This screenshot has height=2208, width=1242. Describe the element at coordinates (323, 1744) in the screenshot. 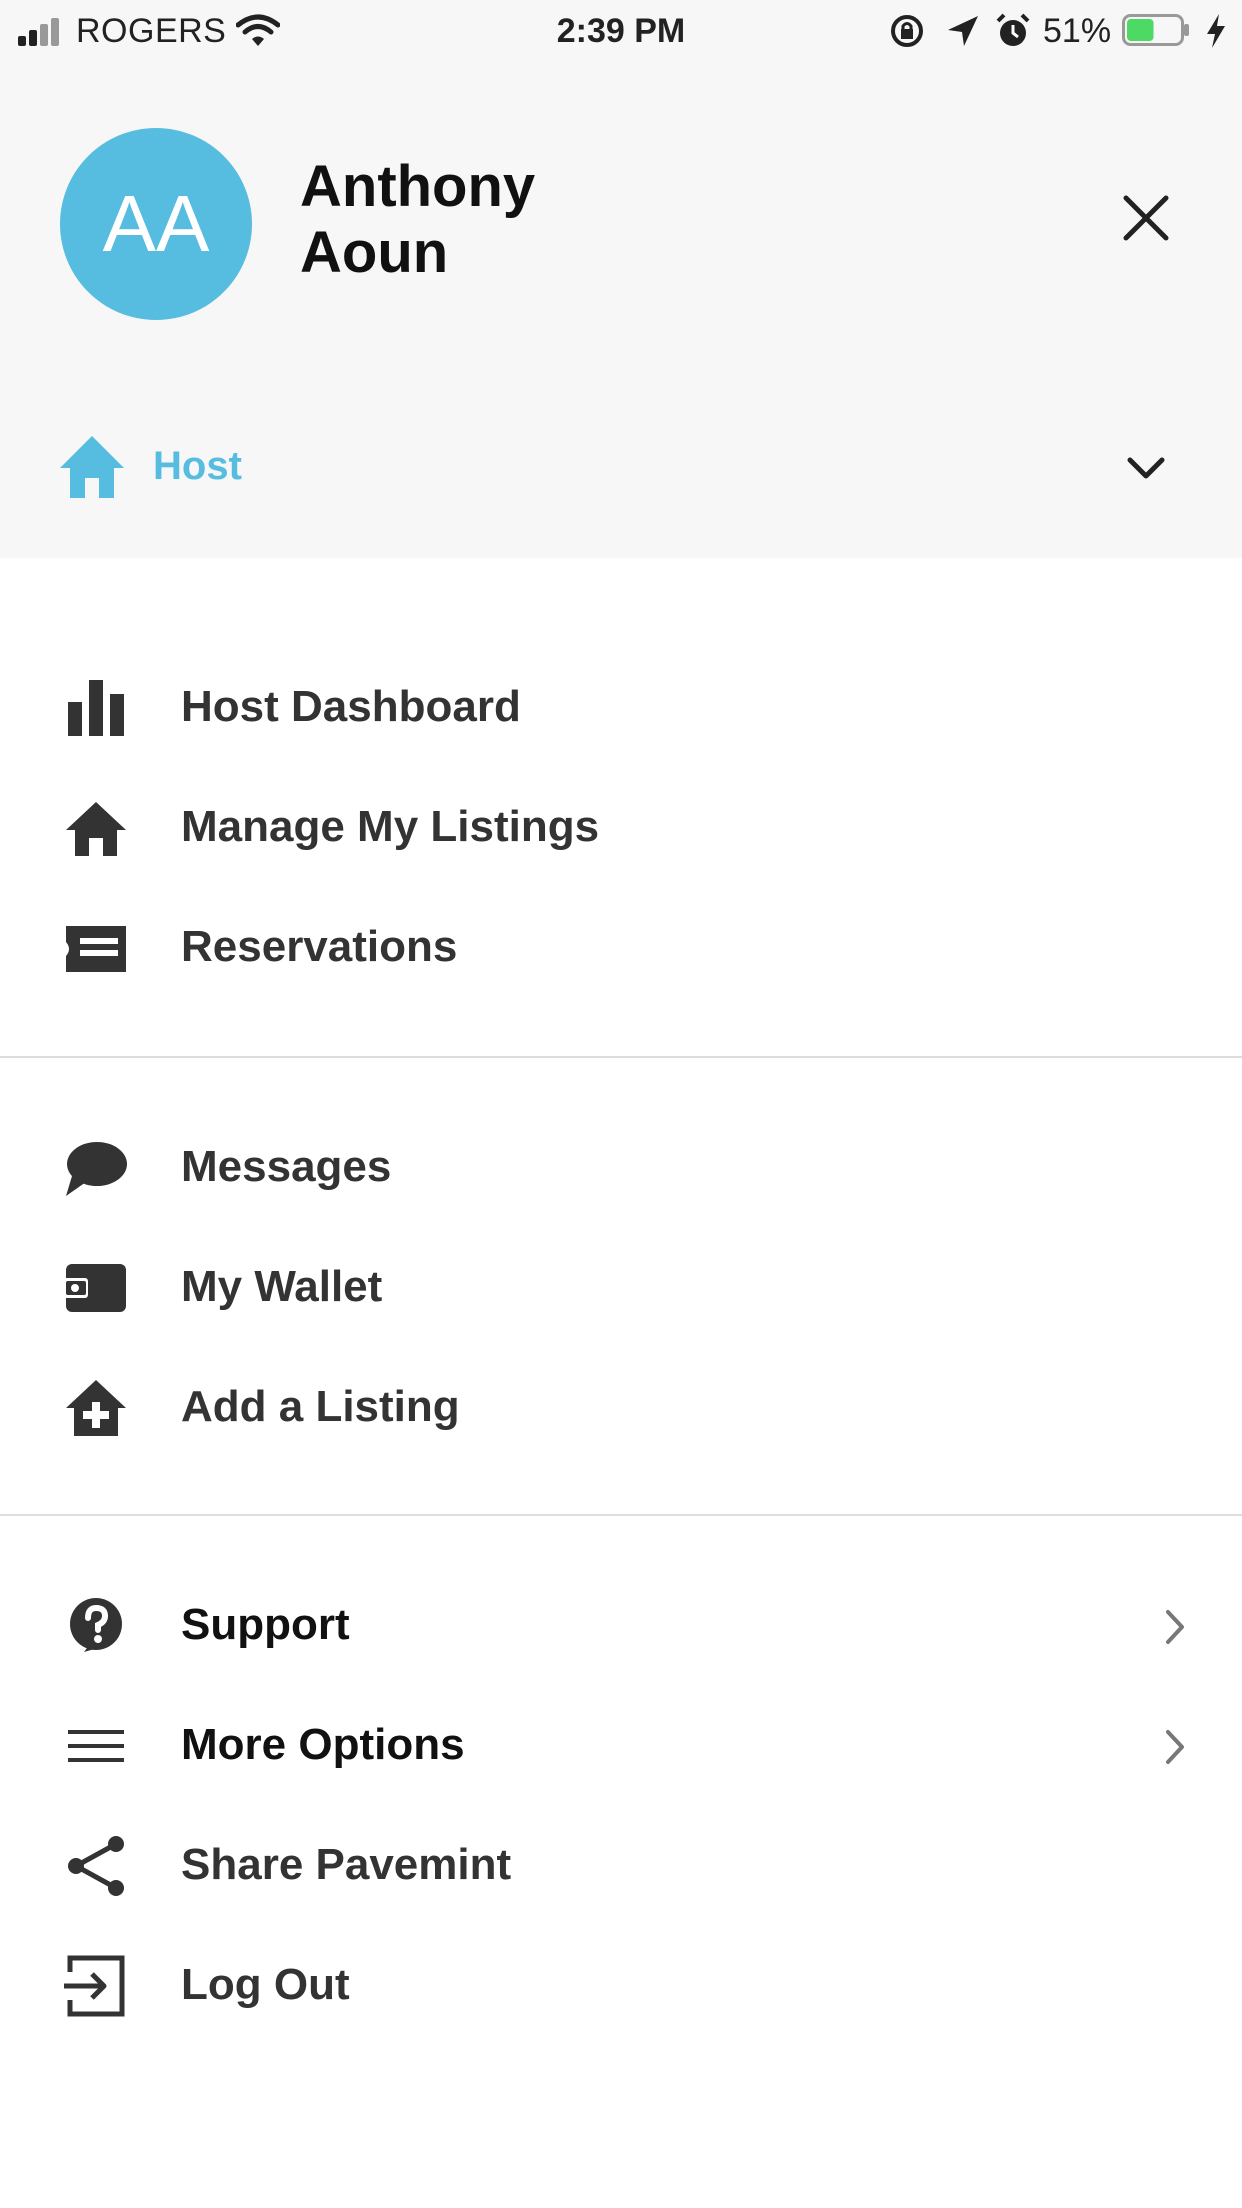

I see `menu-label: More Options` at that location.